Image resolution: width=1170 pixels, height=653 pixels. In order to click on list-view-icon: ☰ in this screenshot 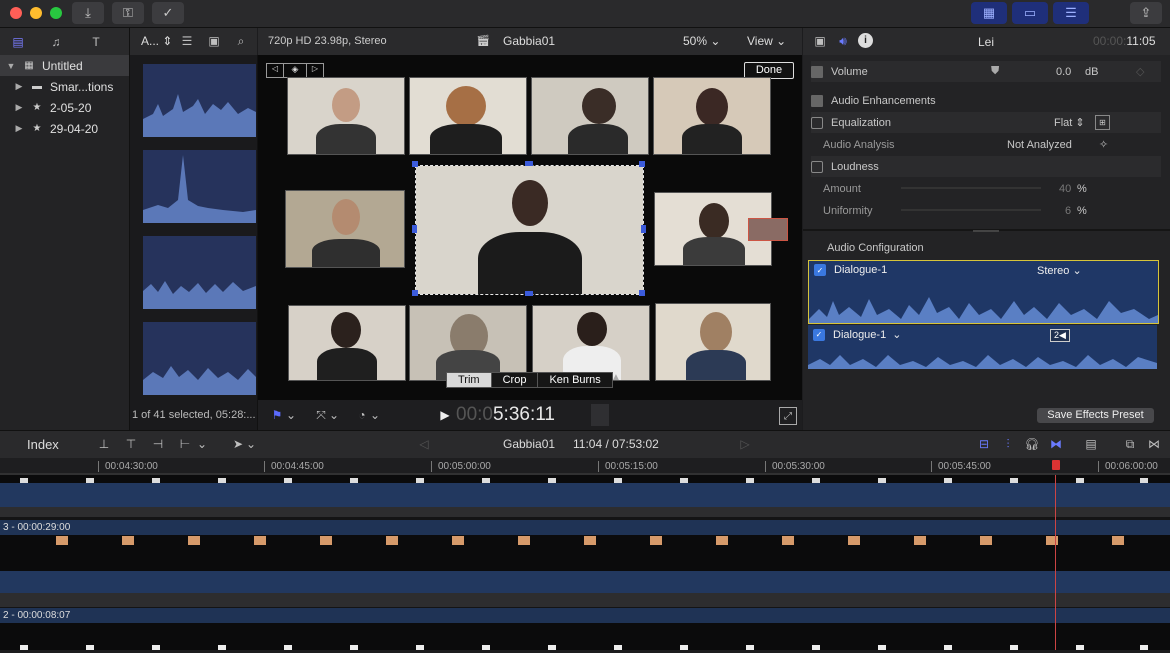, I will do `click(187, 41)`.